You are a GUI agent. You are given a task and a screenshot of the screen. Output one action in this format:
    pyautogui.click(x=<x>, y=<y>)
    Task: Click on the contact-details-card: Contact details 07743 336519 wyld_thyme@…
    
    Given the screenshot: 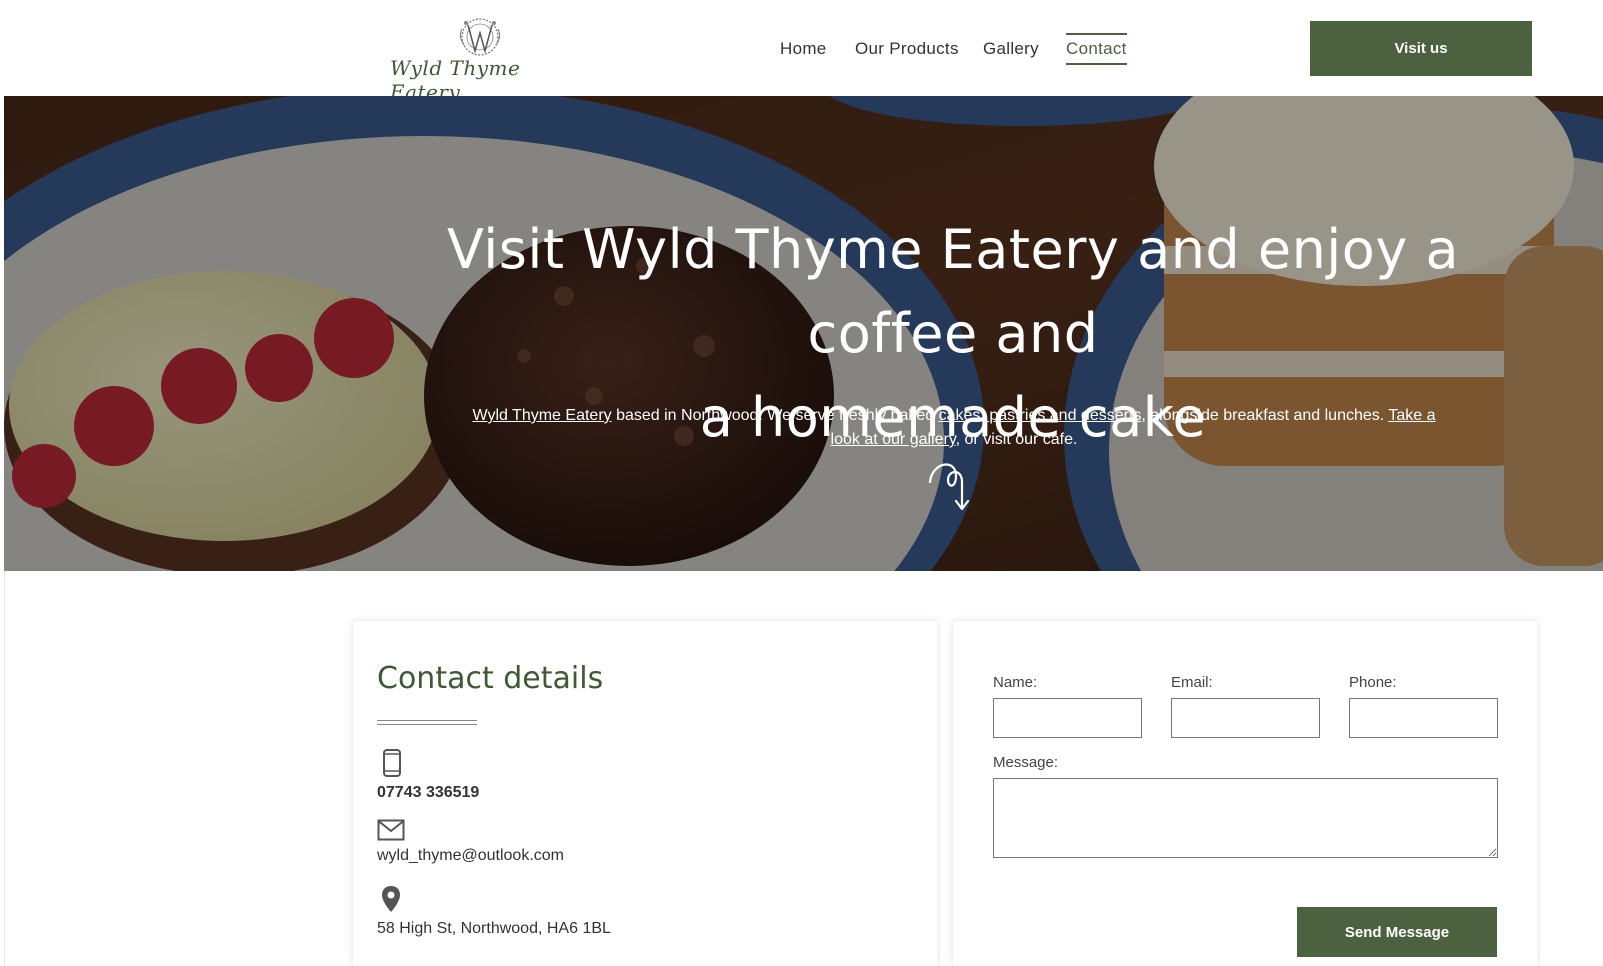 What is the action you would take?
    pyautogui.click(x=645, y=793)
    